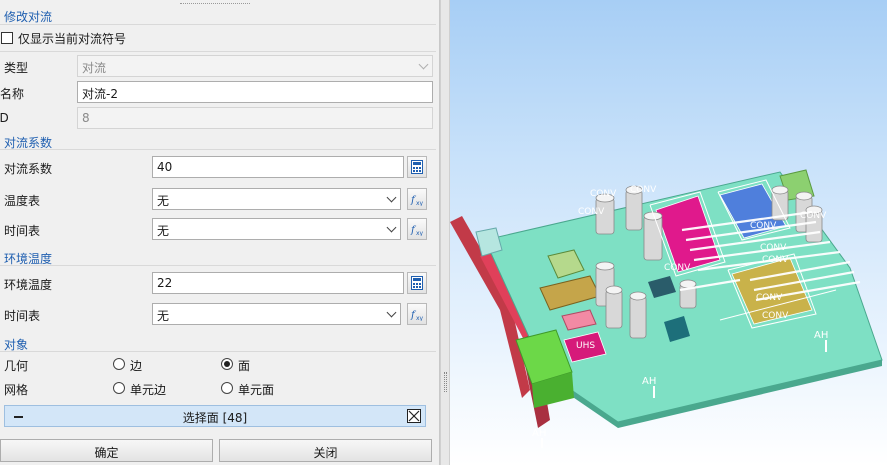 This screenshot has height=465, width=887. I want to click on coef-input: 40, so click(278, 167).